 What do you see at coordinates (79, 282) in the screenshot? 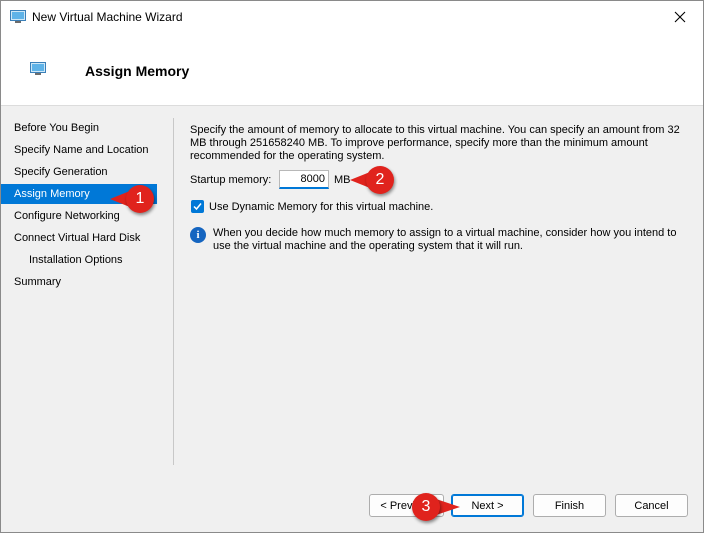
I see `nav-item-summary: Summary` at bounding box center [79, 282].